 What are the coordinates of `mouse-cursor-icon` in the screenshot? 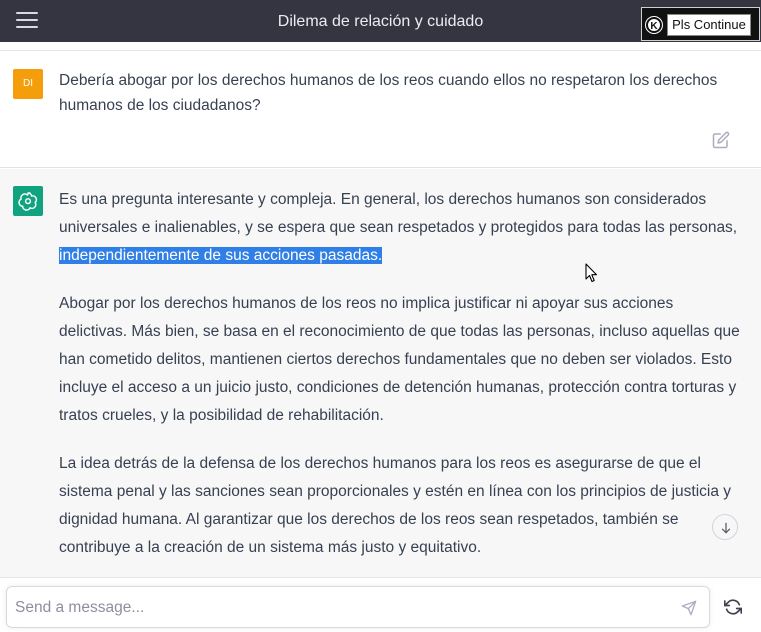 It's located at (591, 273).